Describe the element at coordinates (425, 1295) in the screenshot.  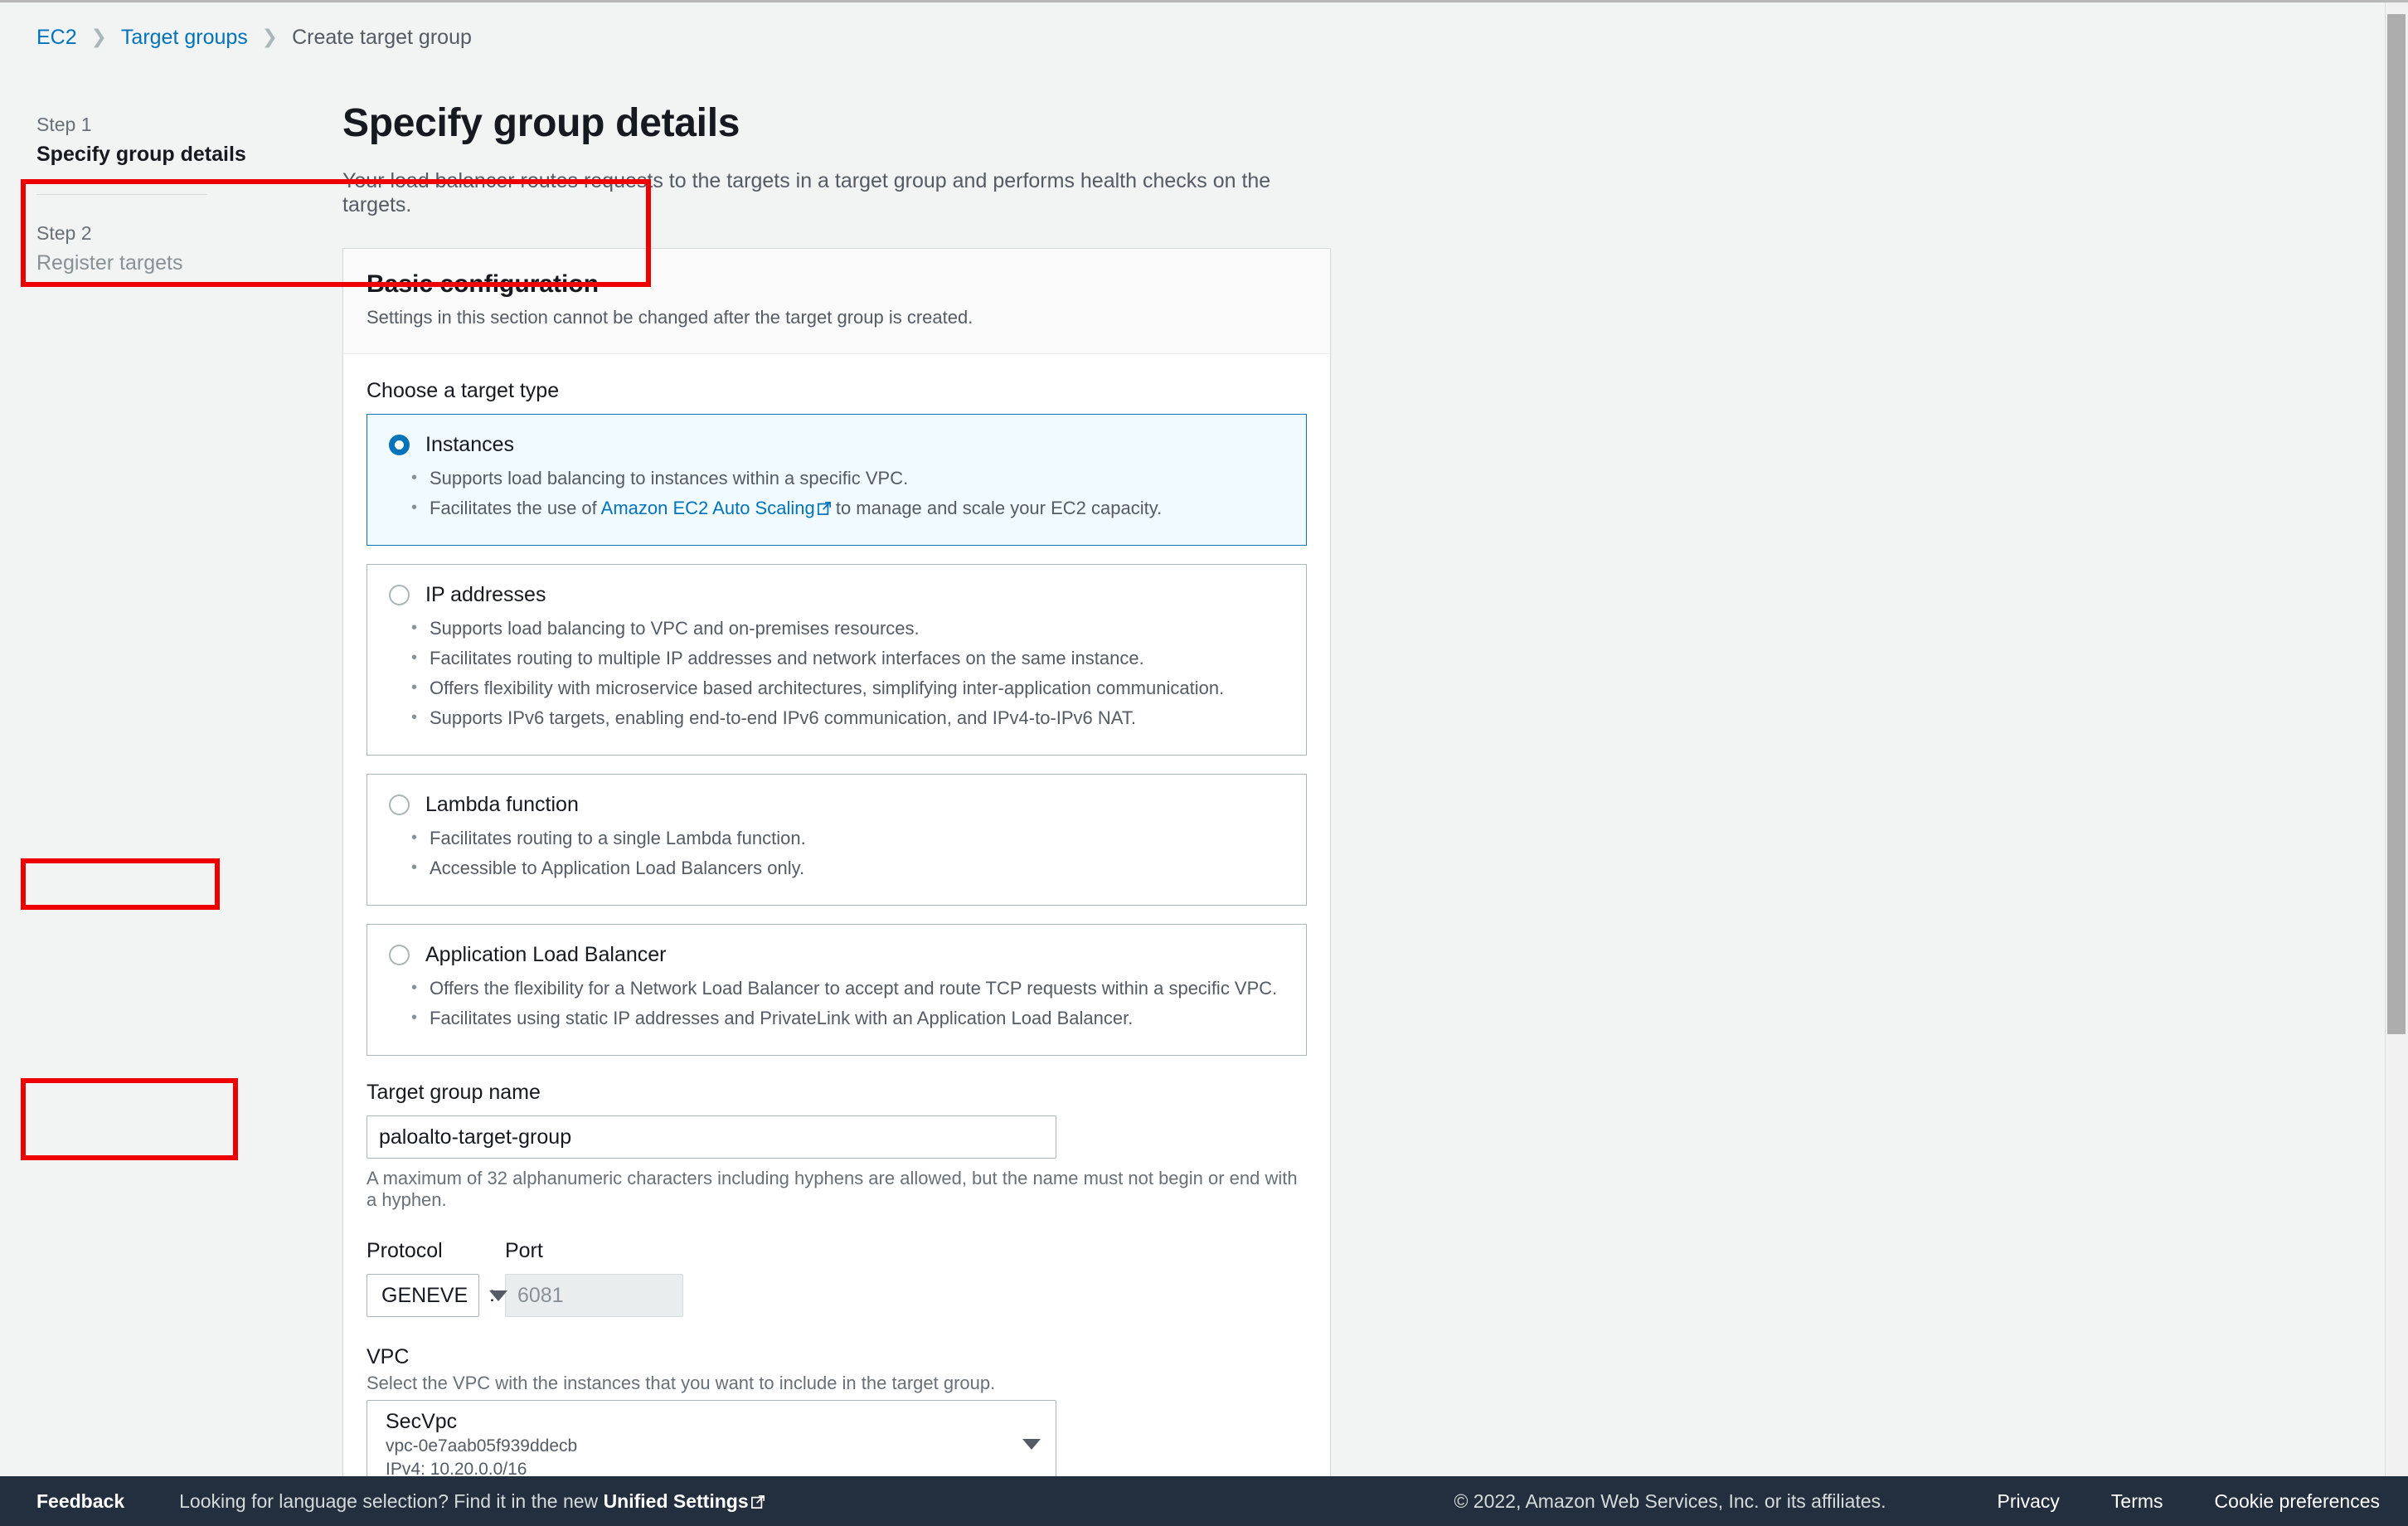
I see `protocol-selected-value: GENEVE` at that location.